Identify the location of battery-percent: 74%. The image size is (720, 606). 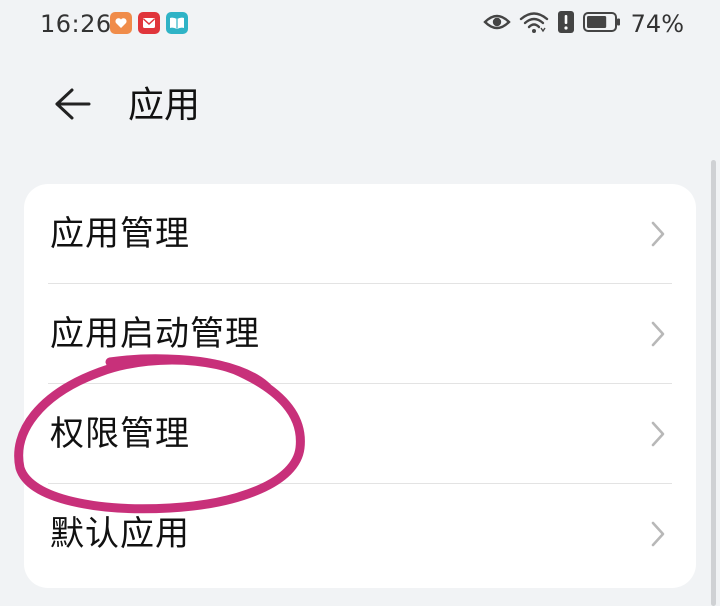
(657, 24).